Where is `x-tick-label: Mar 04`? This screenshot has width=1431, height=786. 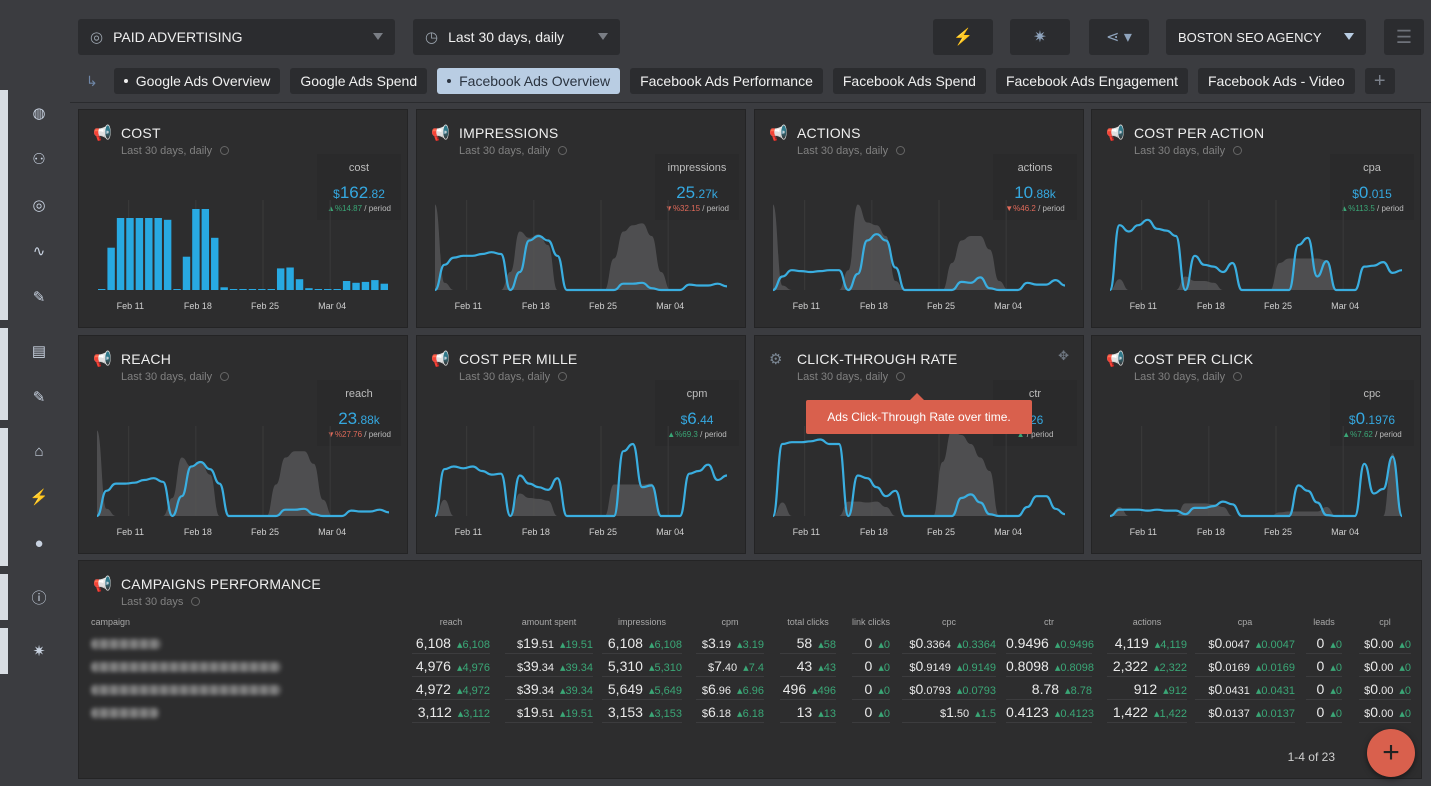
x-tick-label: Mar 04 is located at coordinates (332, 305).